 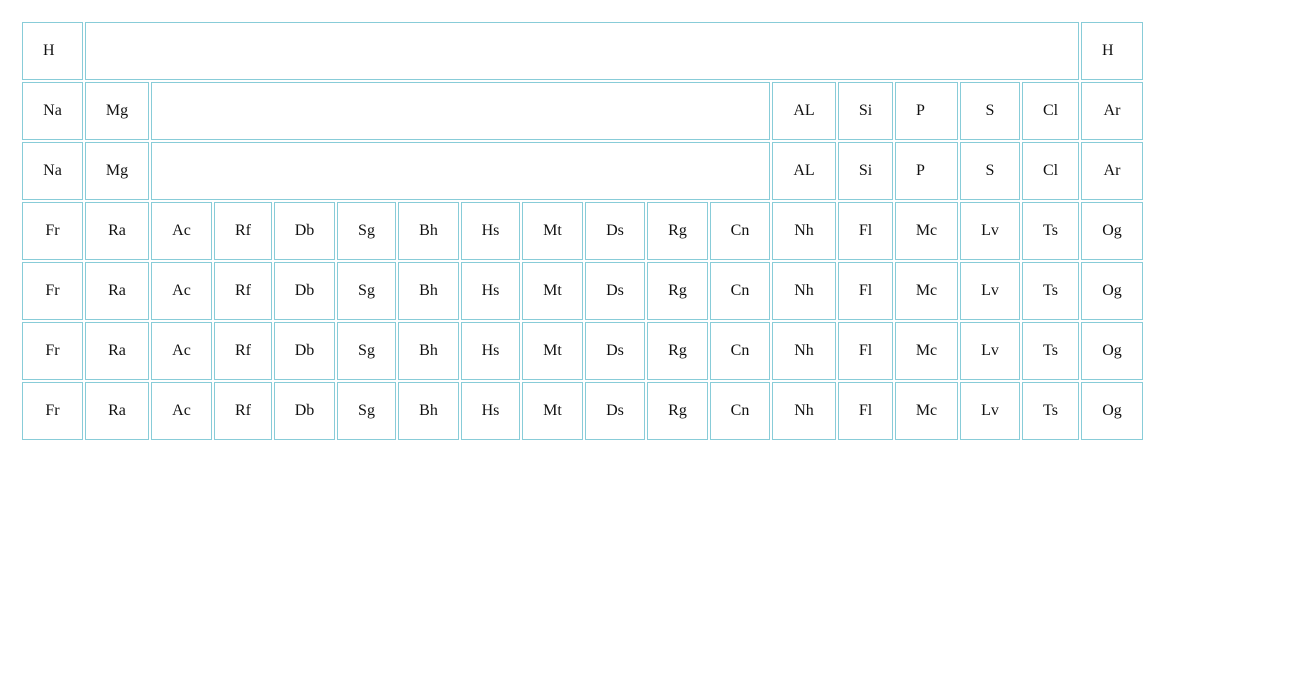 What do you see at coordinates (1112, 51) in the screenshot?
I see `element-cell: H` at bounding box center [1112, 51].